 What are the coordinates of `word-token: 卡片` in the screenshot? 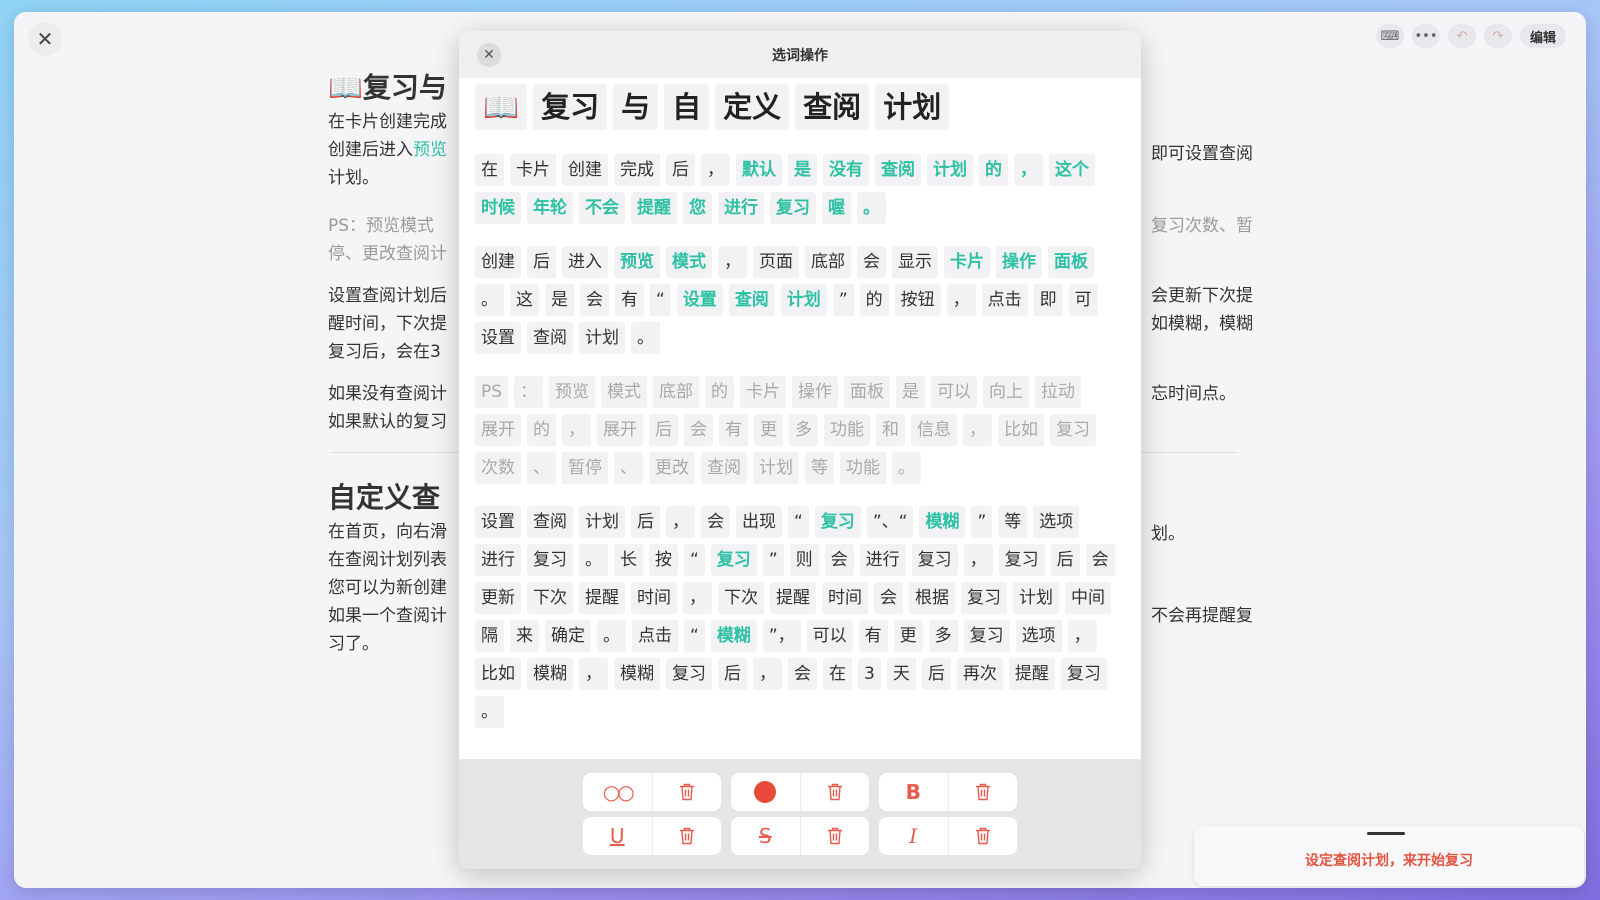 It's located at (763, 392).